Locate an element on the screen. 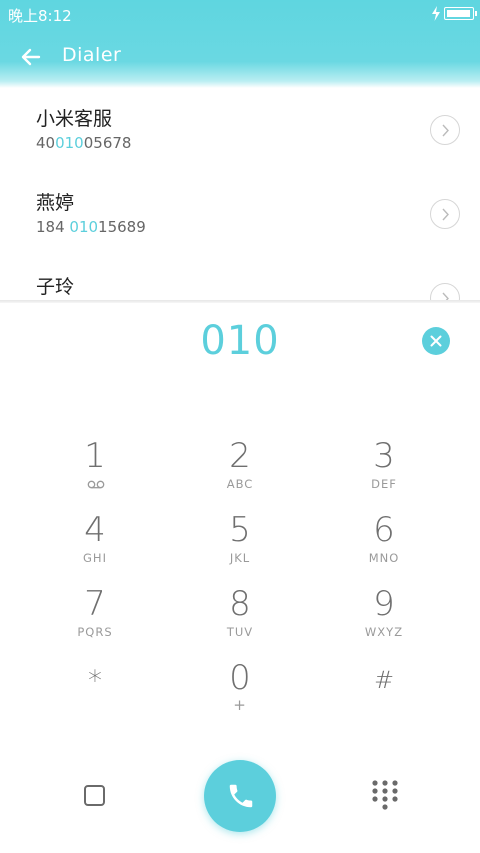 This screenshot has width=480, height=853. key-digit: # is located at coordinates (384, 680).